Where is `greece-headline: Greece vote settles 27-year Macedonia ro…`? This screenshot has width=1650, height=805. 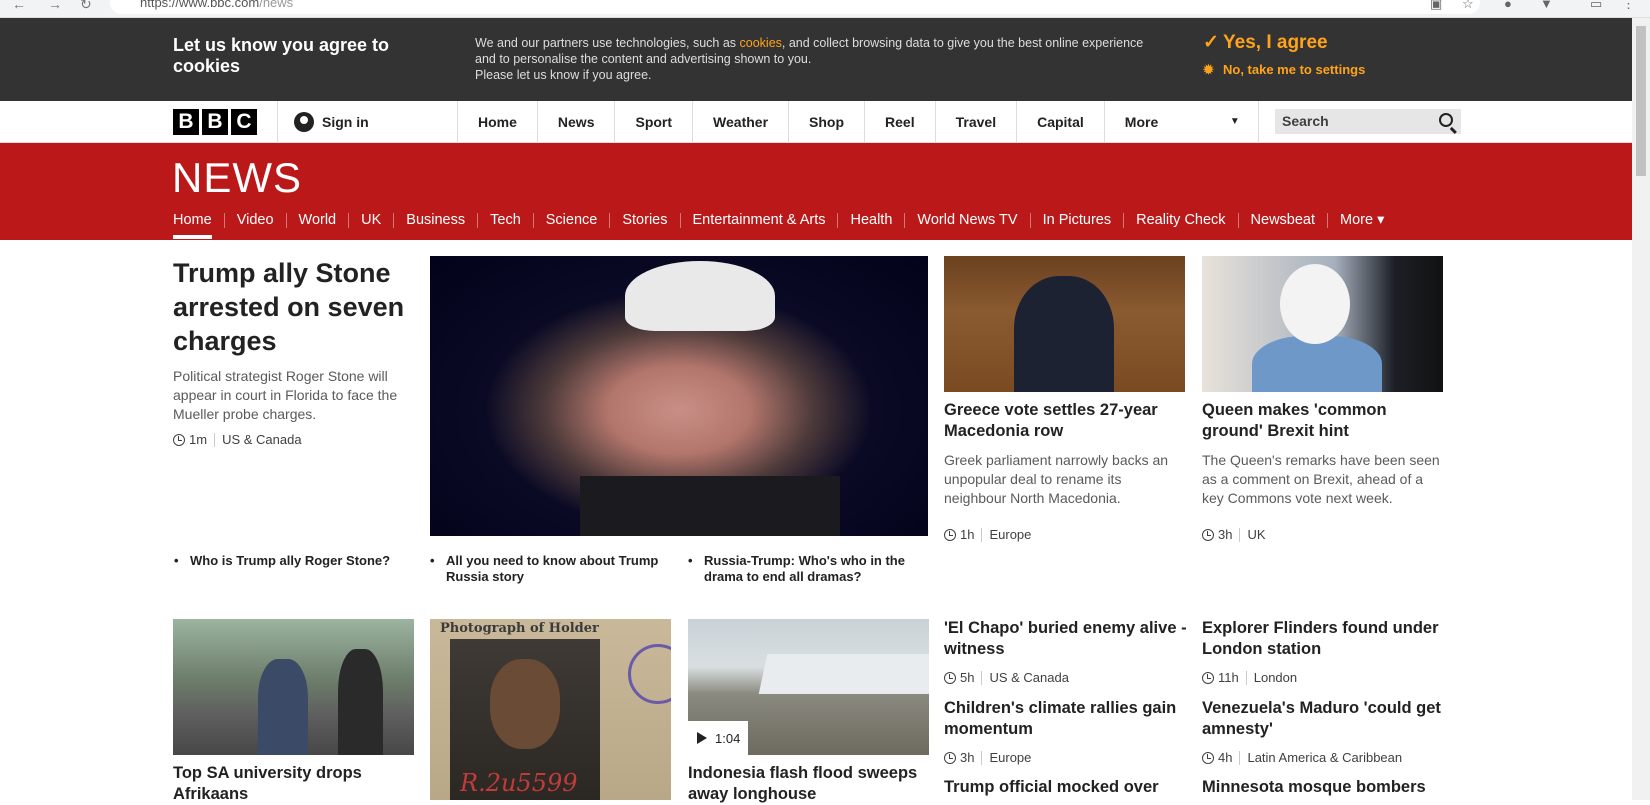
greece-headline: Greece vote settles 27-year Macedonia ro… is located at coordinates (1064, 421).